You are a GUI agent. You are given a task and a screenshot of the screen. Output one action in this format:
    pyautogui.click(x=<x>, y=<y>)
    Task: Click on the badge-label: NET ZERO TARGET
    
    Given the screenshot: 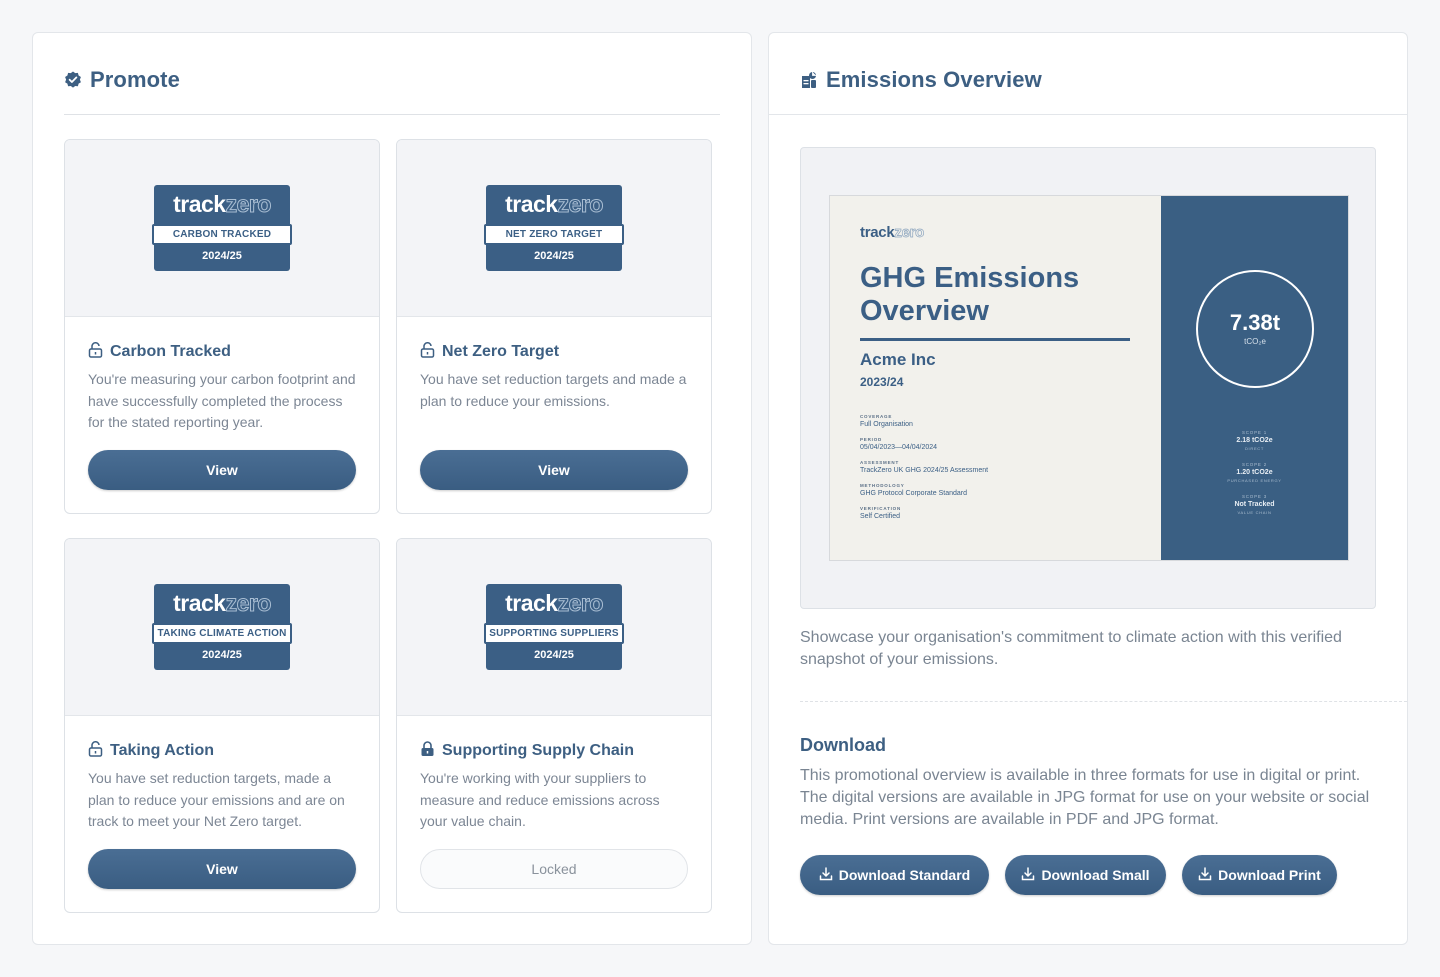 What is the action you would take?
    pyautogui.click(x=554, y=234)
    